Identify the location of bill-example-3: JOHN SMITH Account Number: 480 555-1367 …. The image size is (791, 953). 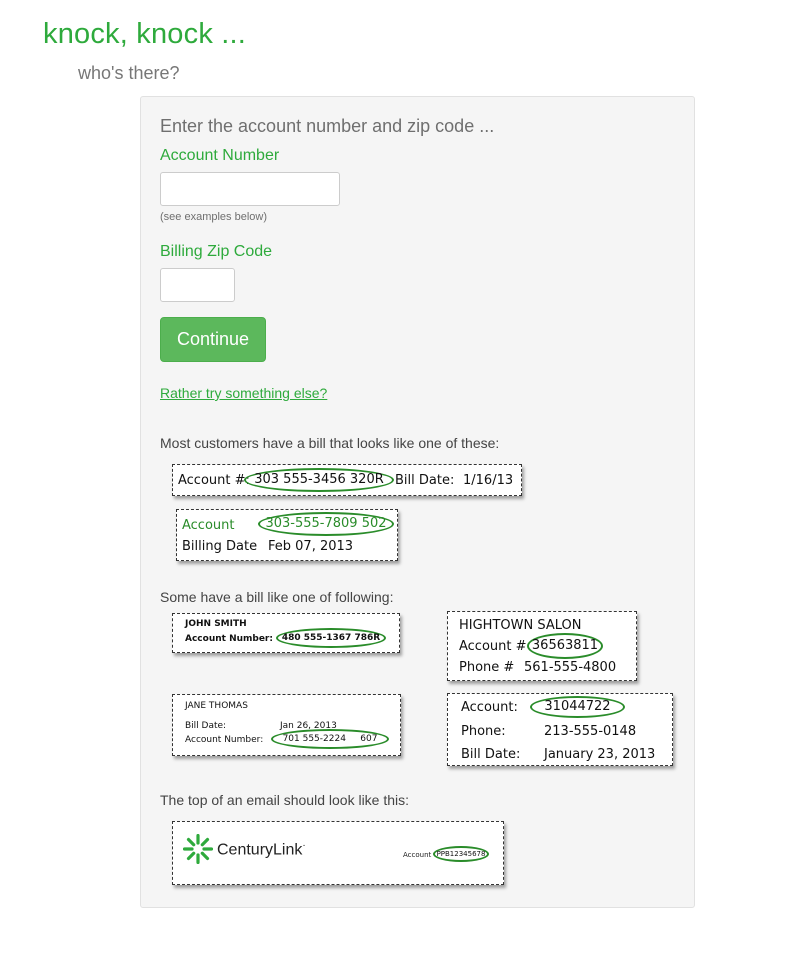
(286, 633).